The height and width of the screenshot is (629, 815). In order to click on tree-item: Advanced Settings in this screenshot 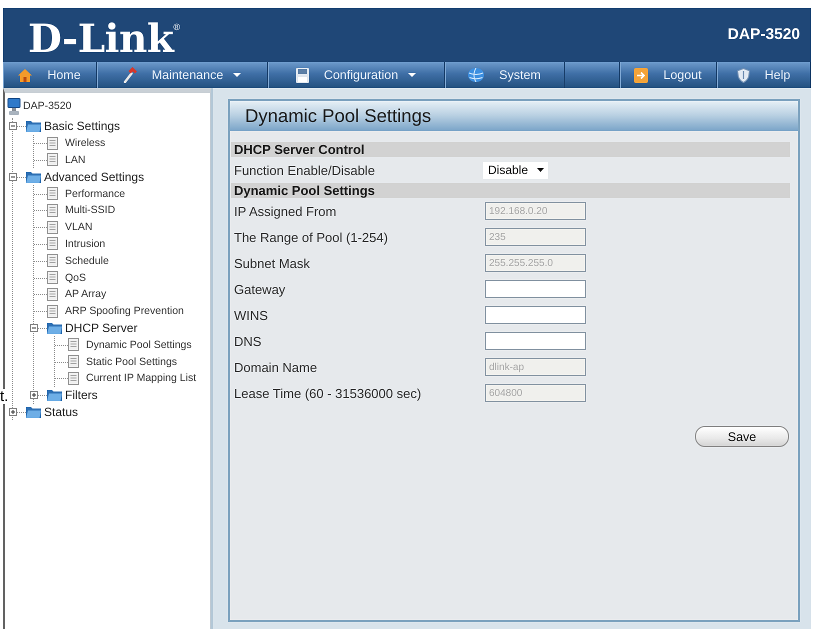, I will do `click(85, 177)`.